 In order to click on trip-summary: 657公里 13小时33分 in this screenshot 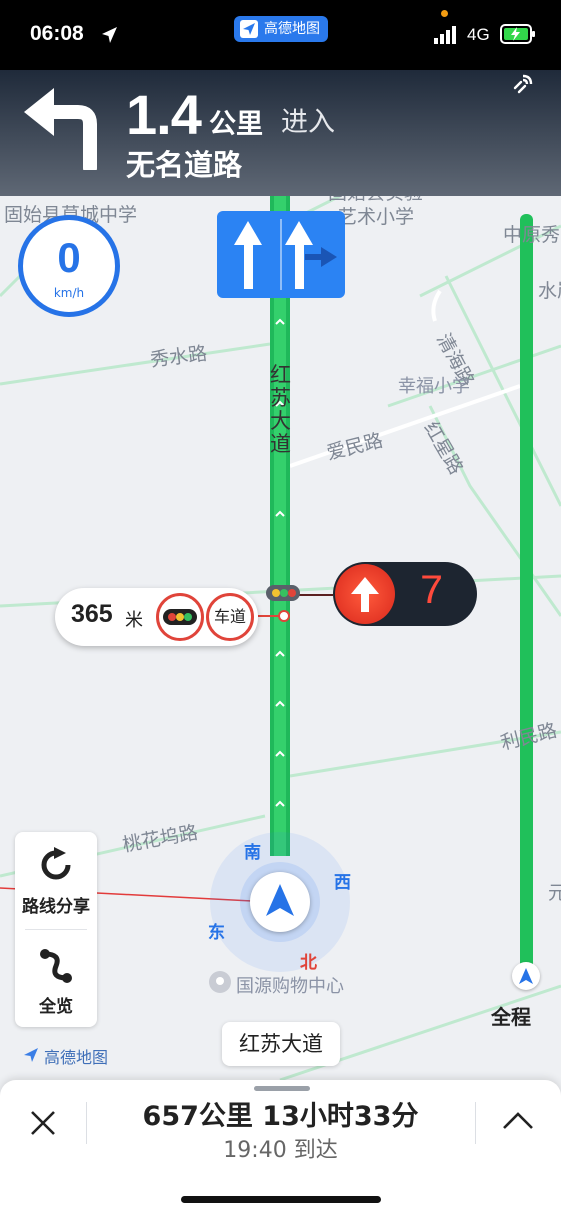, I will do `click(280, 1116)`.